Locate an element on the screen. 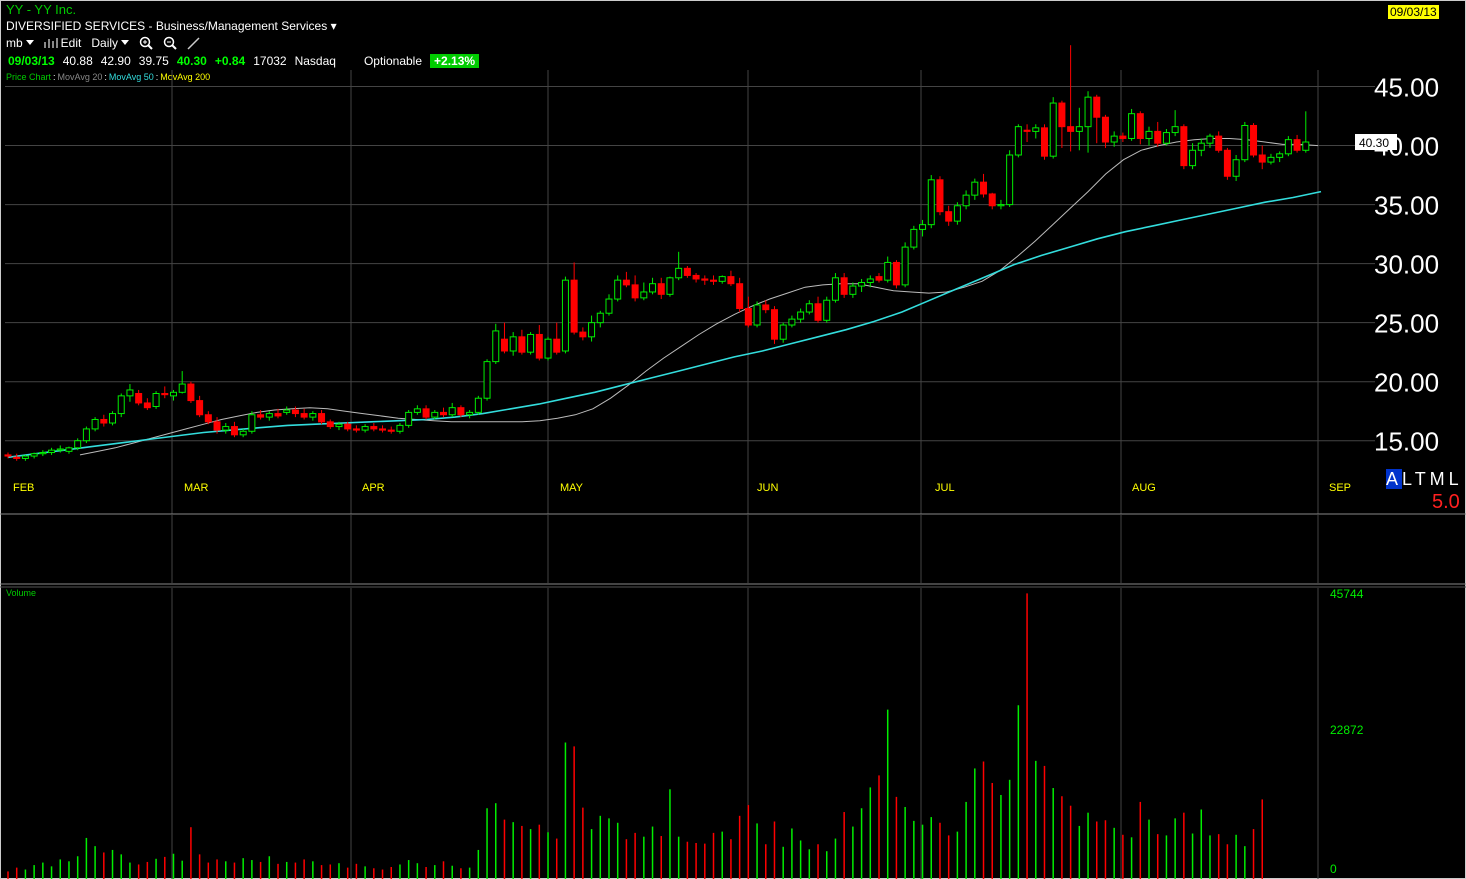 The image size is (1466, 879). x-tick-label: MAY is located at coordinates (572, 488).